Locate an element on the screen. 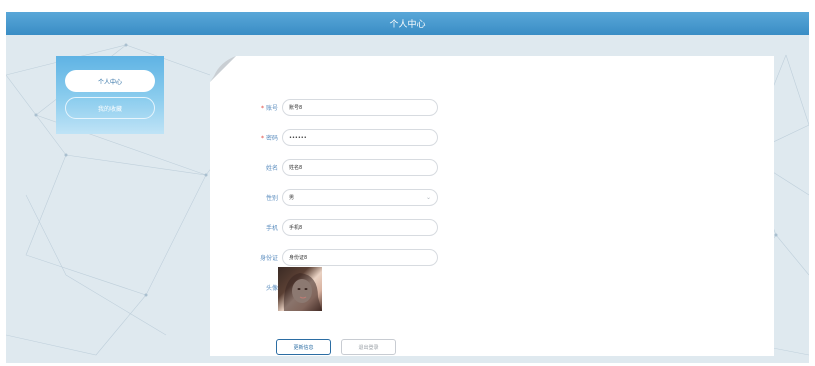 The height and width of the screenshot is (366, 815). sidebar-item-favorites: 我的收藏 is located at coordinates (110, 108).